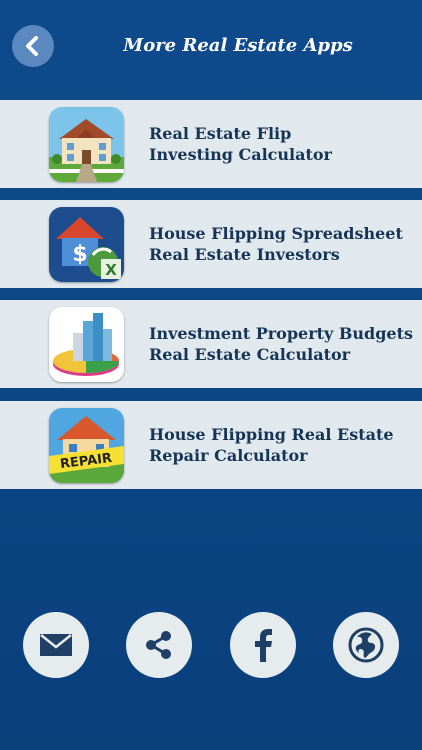 This screenshot has height=750, width=422. What do you see at coordinates (244, 254) in the screenshot?
I see `app-title-line2: Real Estate Investors` at bounding box center [244, 254].